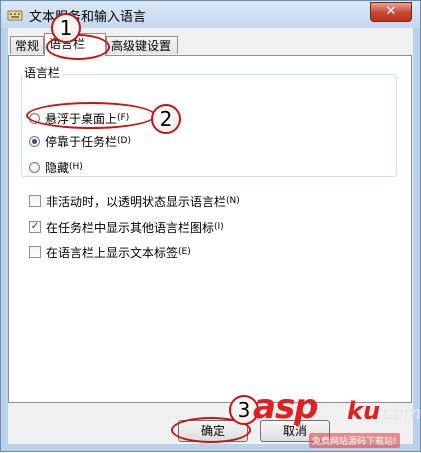 This screenshot has width=421, height=453. I want to click on checkbox-label: 在任务栏中显示其他语言栏图标, so click(130, 227).